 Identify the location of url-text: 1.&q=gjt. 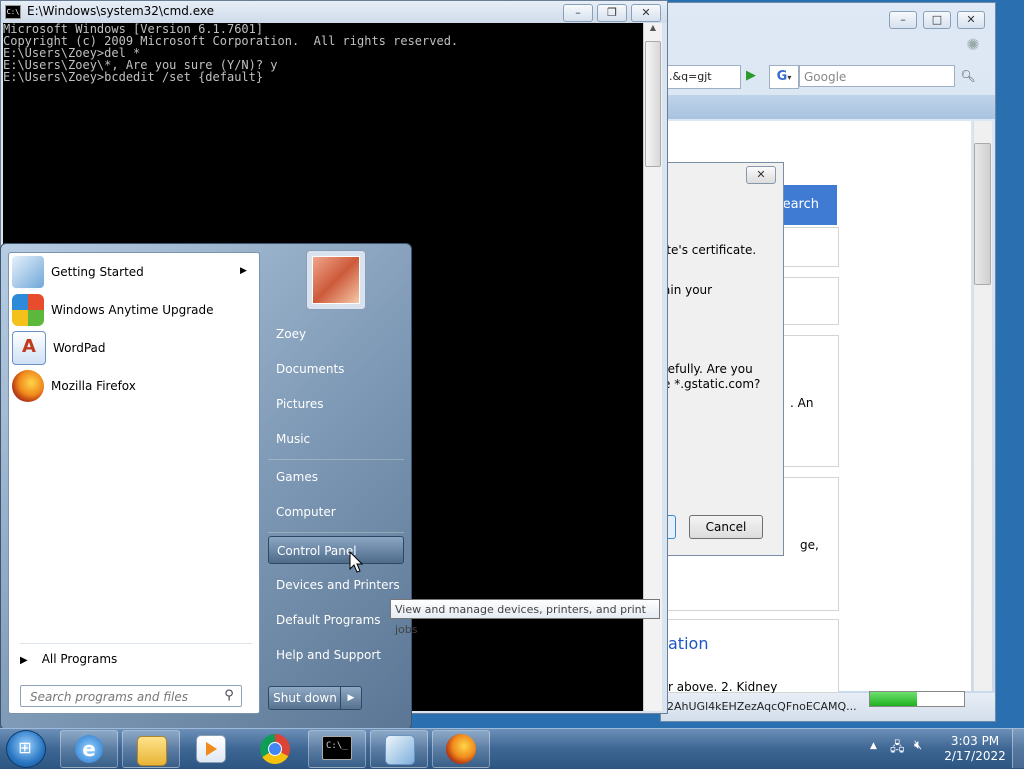
(687, 76).